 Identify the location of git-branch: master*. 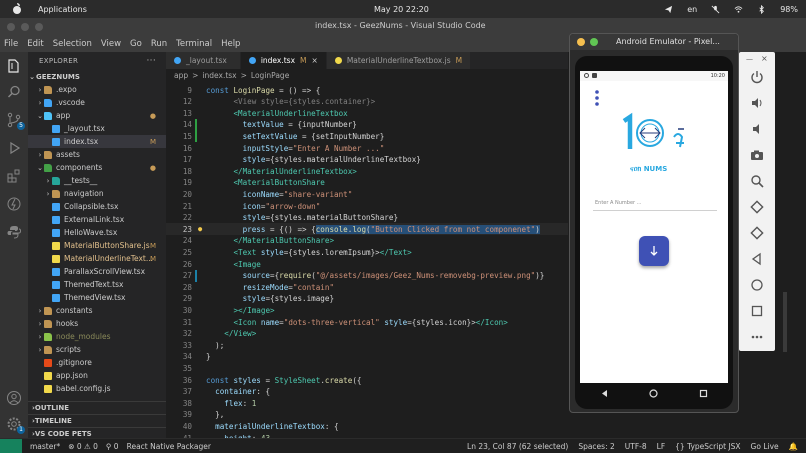
(45, 446).